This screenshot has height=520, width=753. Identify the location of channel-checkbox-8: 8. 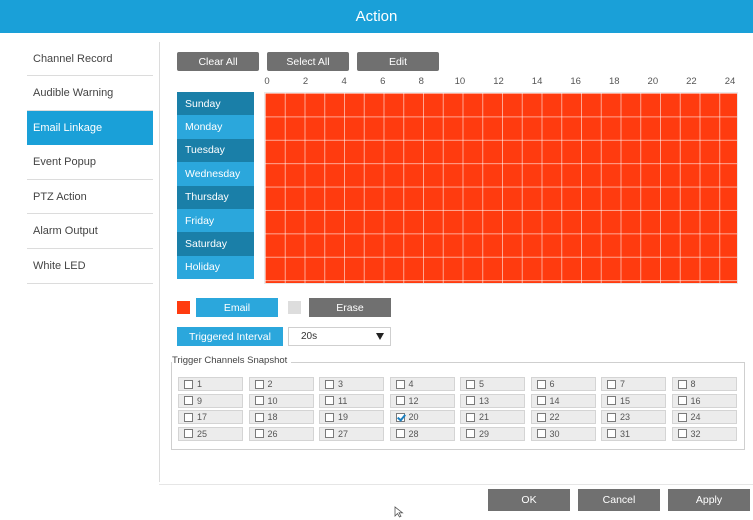
(704, 384).